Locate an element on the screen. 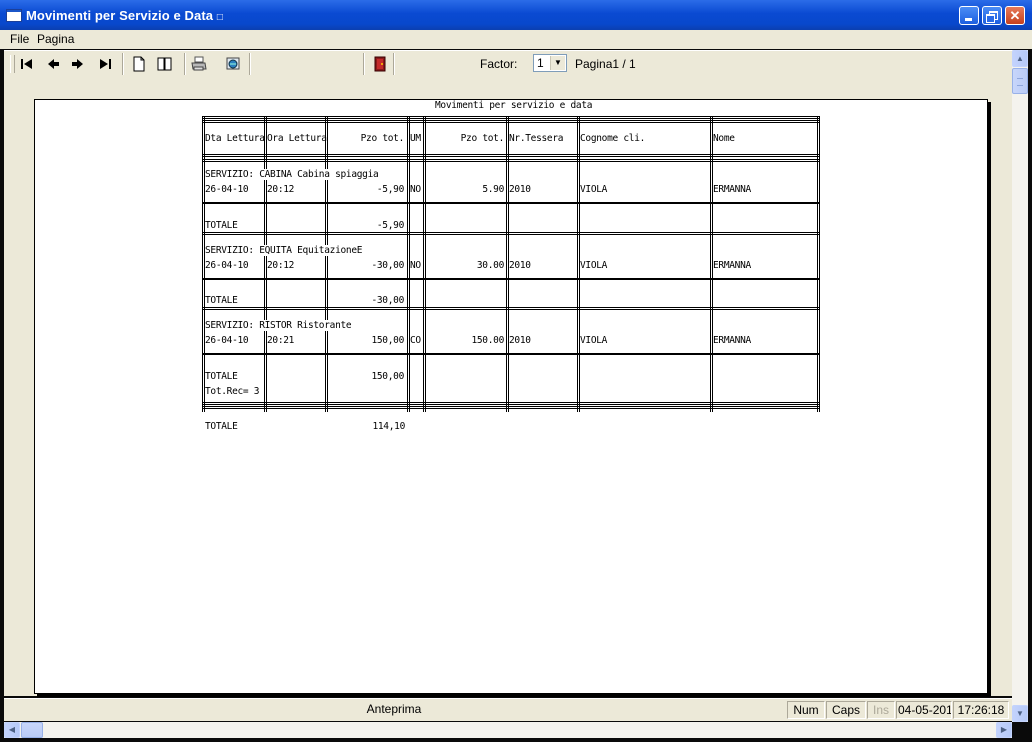  col-header: Dta Lettura is located at coordinates (235, 138).